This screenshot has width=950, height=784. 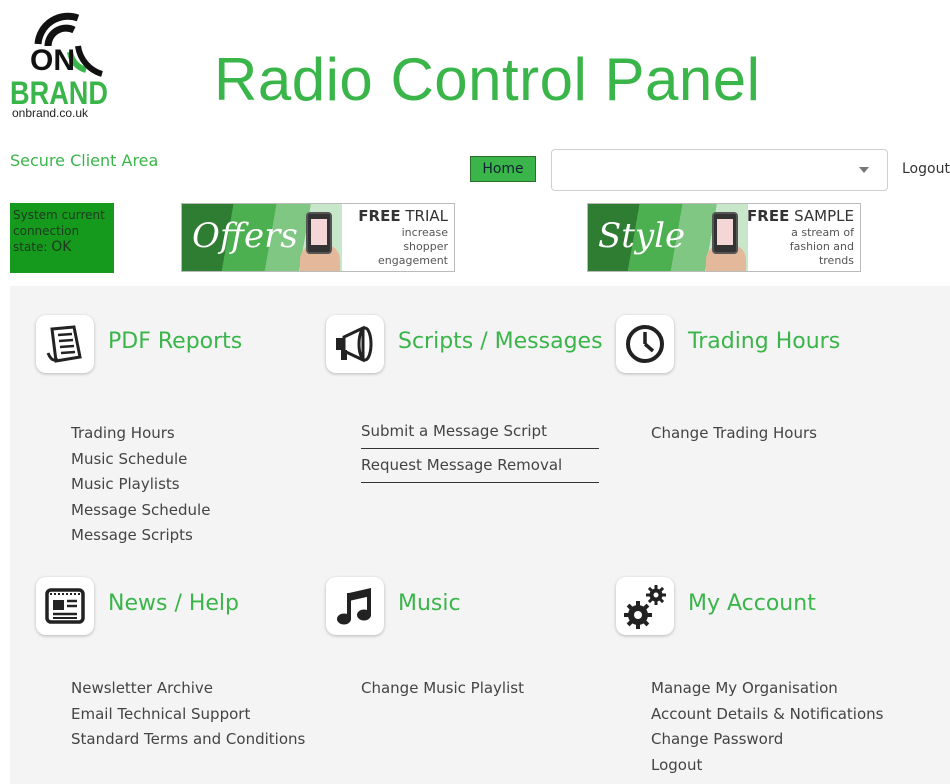 I want to click on banner-word: Offers, so click(x=245, y=236).